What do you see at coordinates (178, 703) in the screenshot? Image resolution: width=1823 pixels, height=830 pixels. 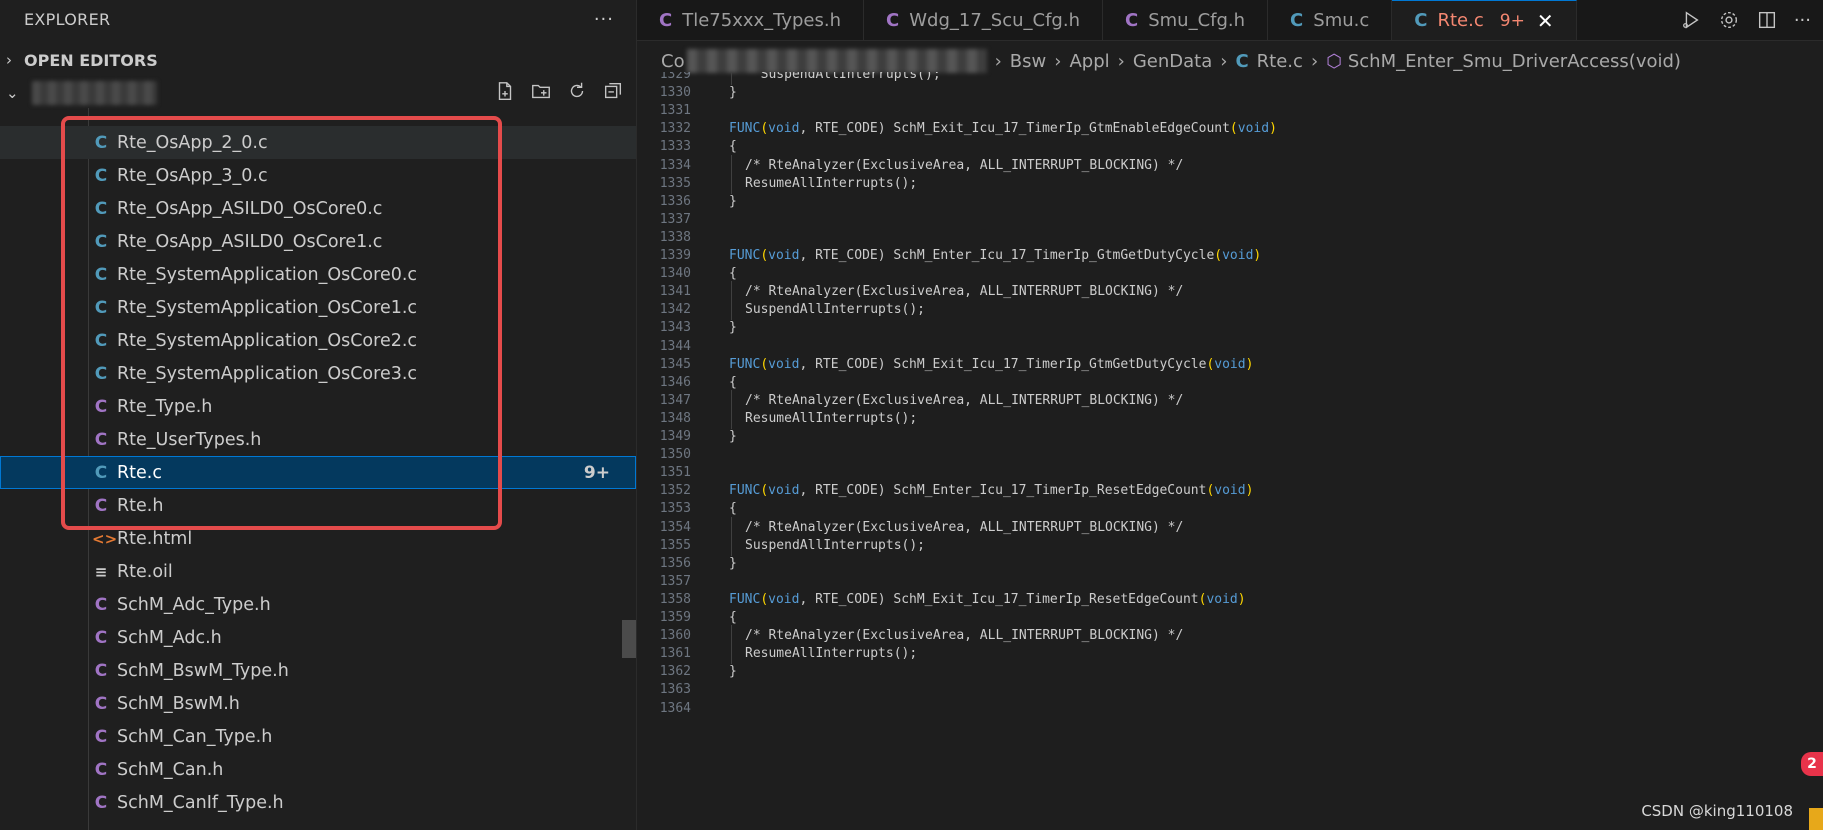 I see `tree-item-label: SchM_BswM.h` at bounding box center [178, 703].